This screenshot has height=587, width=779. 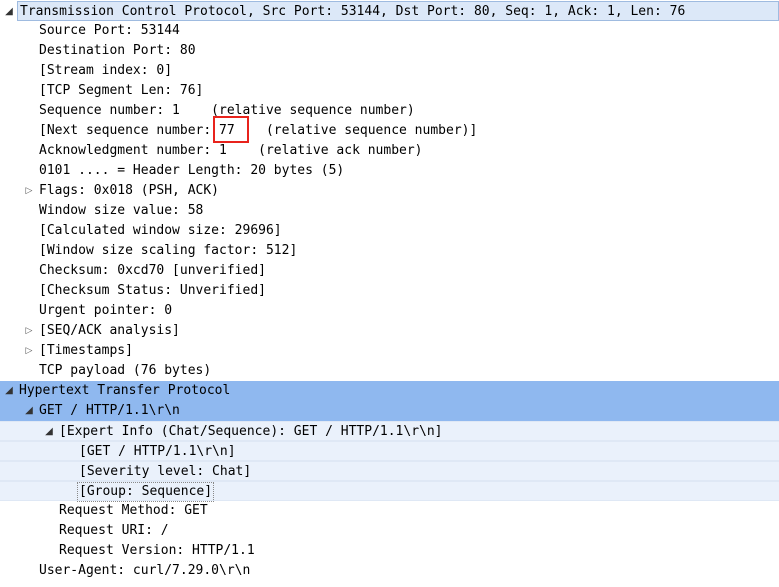 What do you see at coordinates (106, 70) in the screenshot?
I see `tree-row-label: [Stream index: 0]` at bounding box center [106, 70].